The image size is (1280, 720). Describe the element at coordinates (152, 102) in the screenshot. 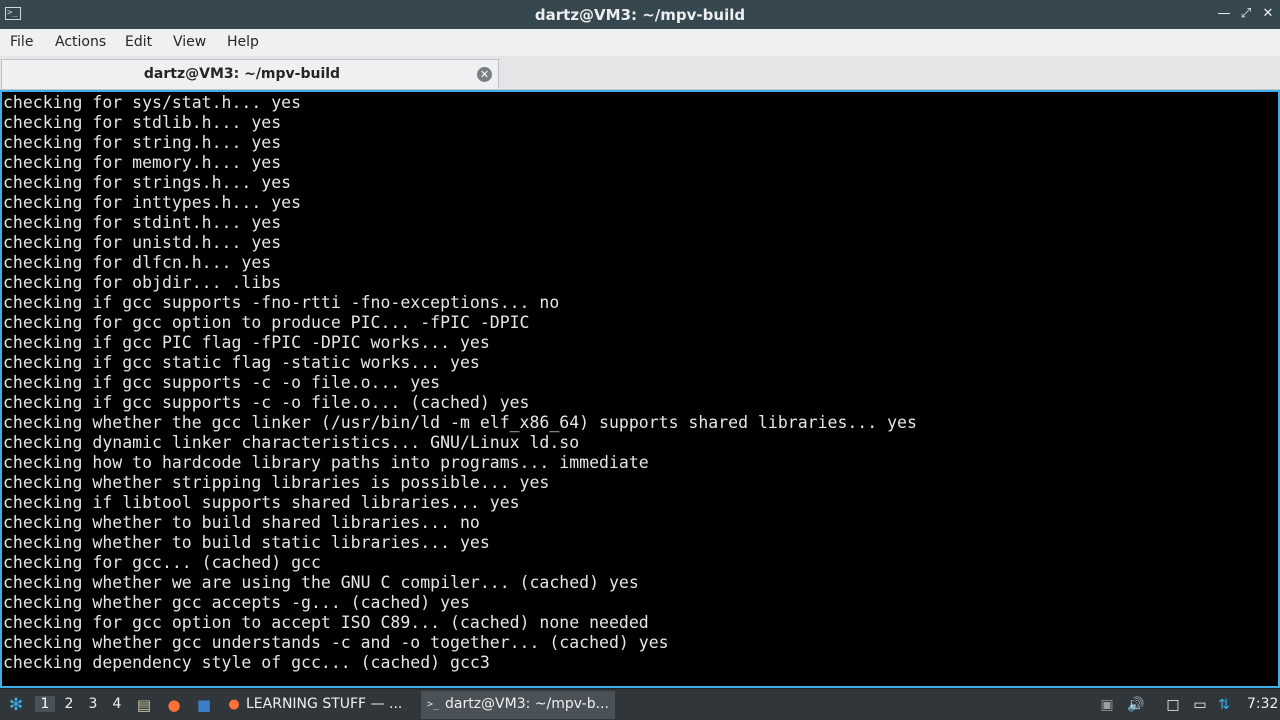

I see `terminal-line: checking for sys/stat.h... yes` at that location.